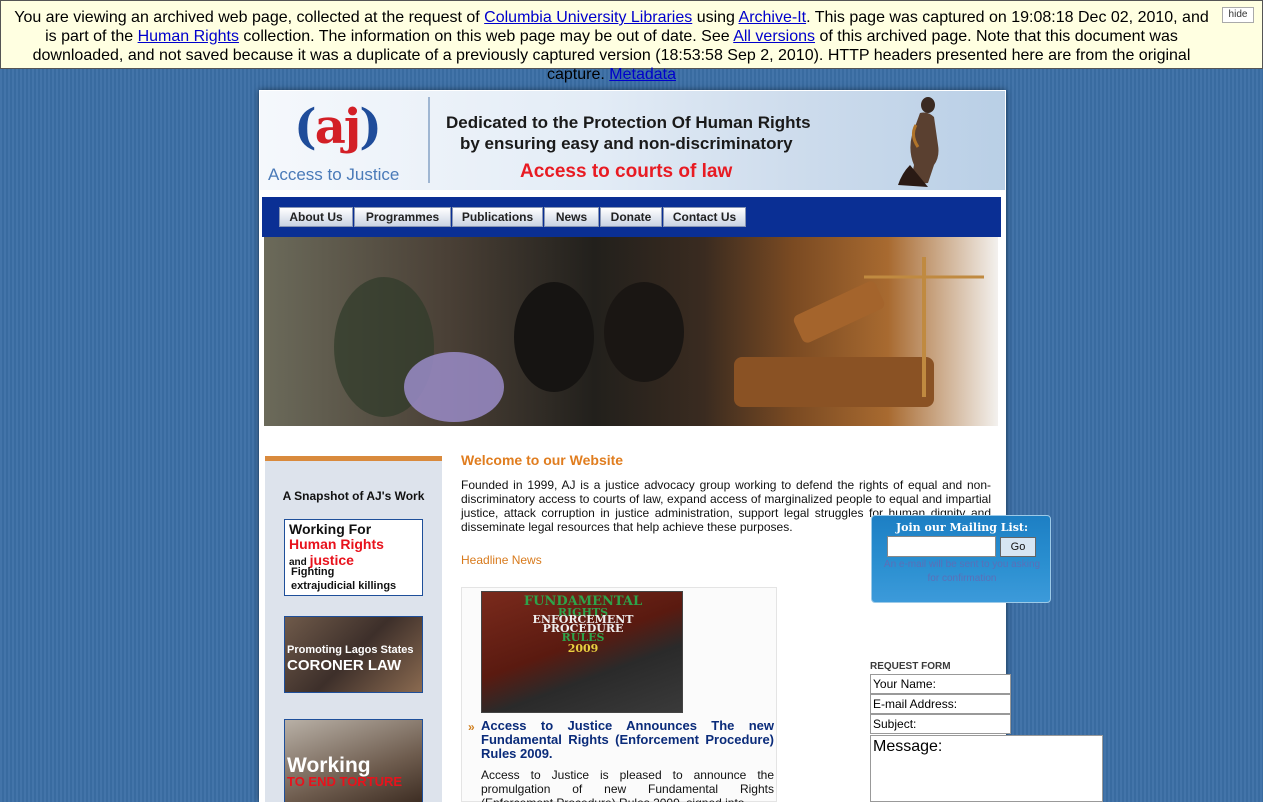 The width and height of the screenshot is (1263, 802). Describe the element at coordinates (773, 17) in the screenshot. I see `archive-it-link: Archive-It` at that location.